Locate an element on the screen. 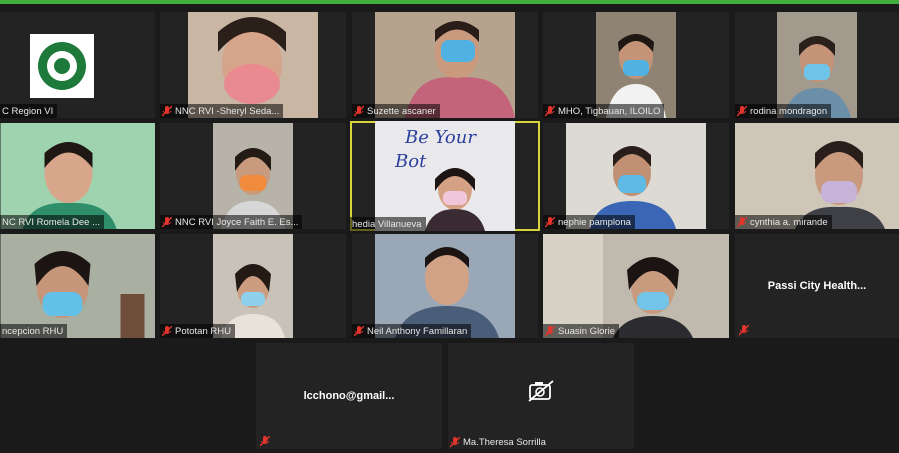  participant-tile-active-speaker: Be Your Bot hedia Villanueva is located at coordinates (445, 176).